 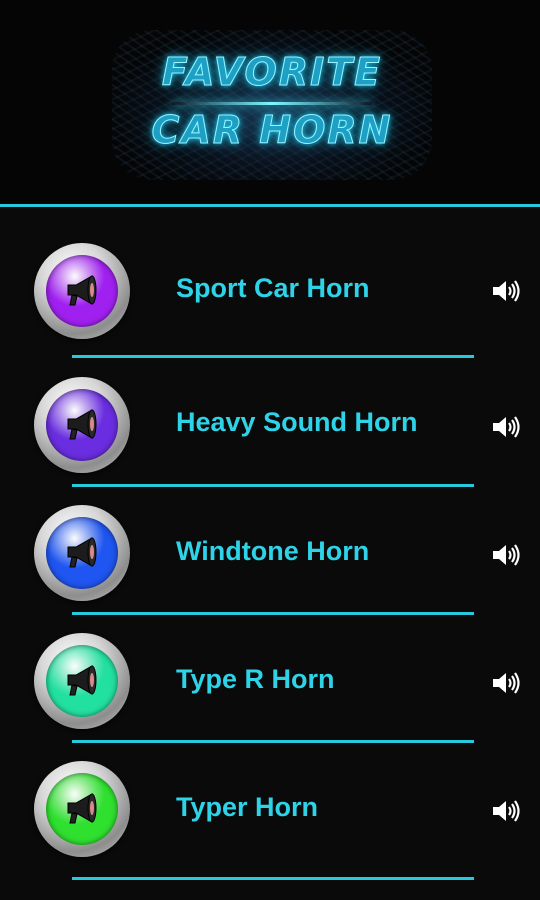 What do you see at coordinates (273, 878) in the screenshot?
I see `row-divider` at bounding box center [273, 878].